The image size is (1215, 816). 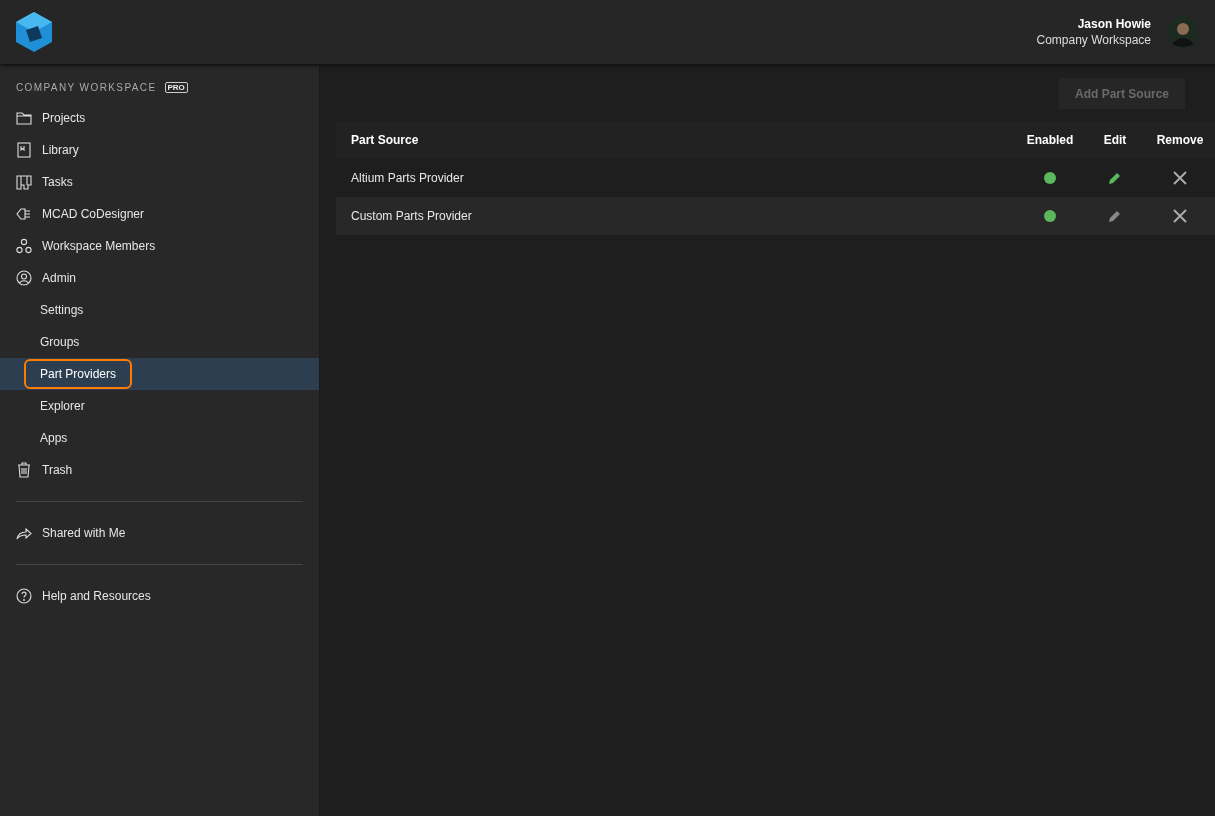 What do you see at coordinates (24, 246) in the screenshot?
I see `people-icon` at bounding box center [24, 246].